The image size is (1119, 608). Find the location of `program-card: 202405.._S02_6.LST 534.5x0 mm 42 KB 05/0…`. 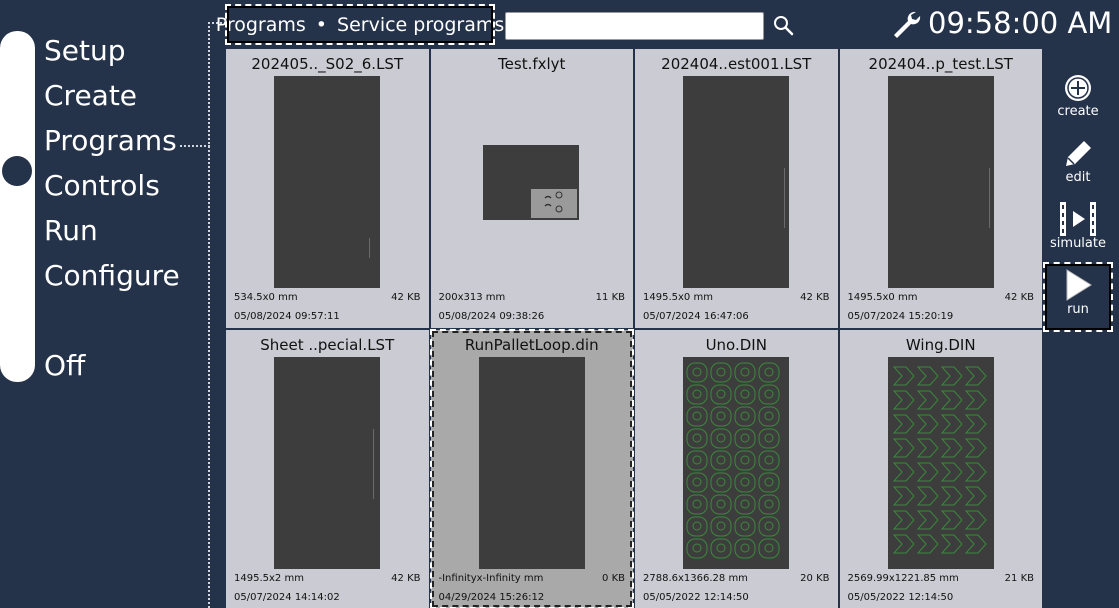

program-card: 202405.._S02_6.LST 534.5x0 mm 42 KB 05/0… is located at coordinates (327, 188).